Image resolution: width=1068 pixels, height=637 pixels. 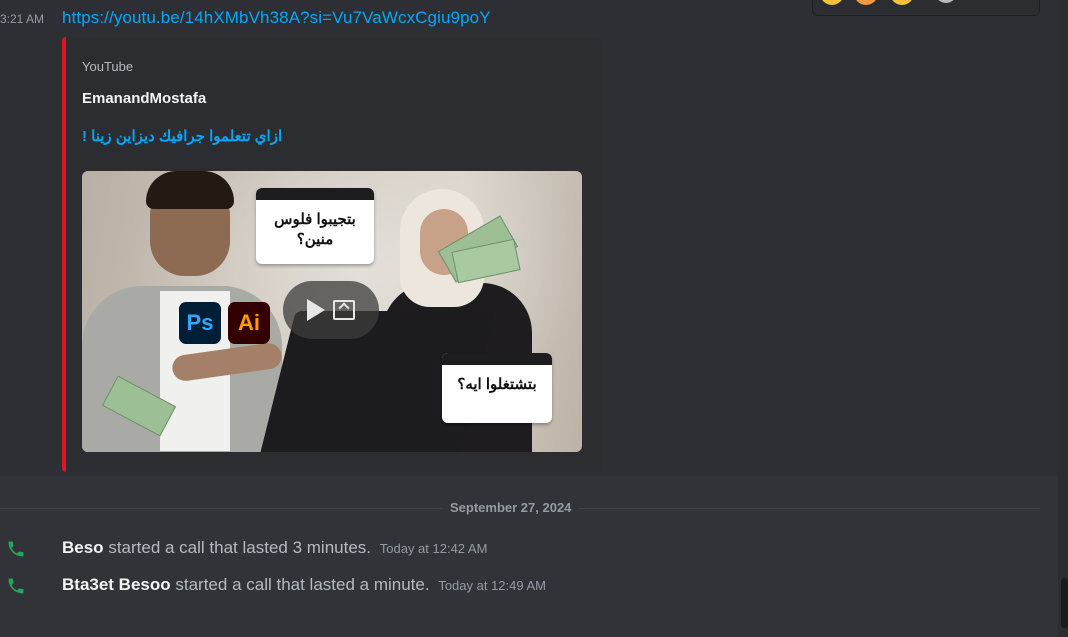 I want to click on speech-bubble-bottom-text: بتشتغلوا ايه؟, so click(x=497, y=384).